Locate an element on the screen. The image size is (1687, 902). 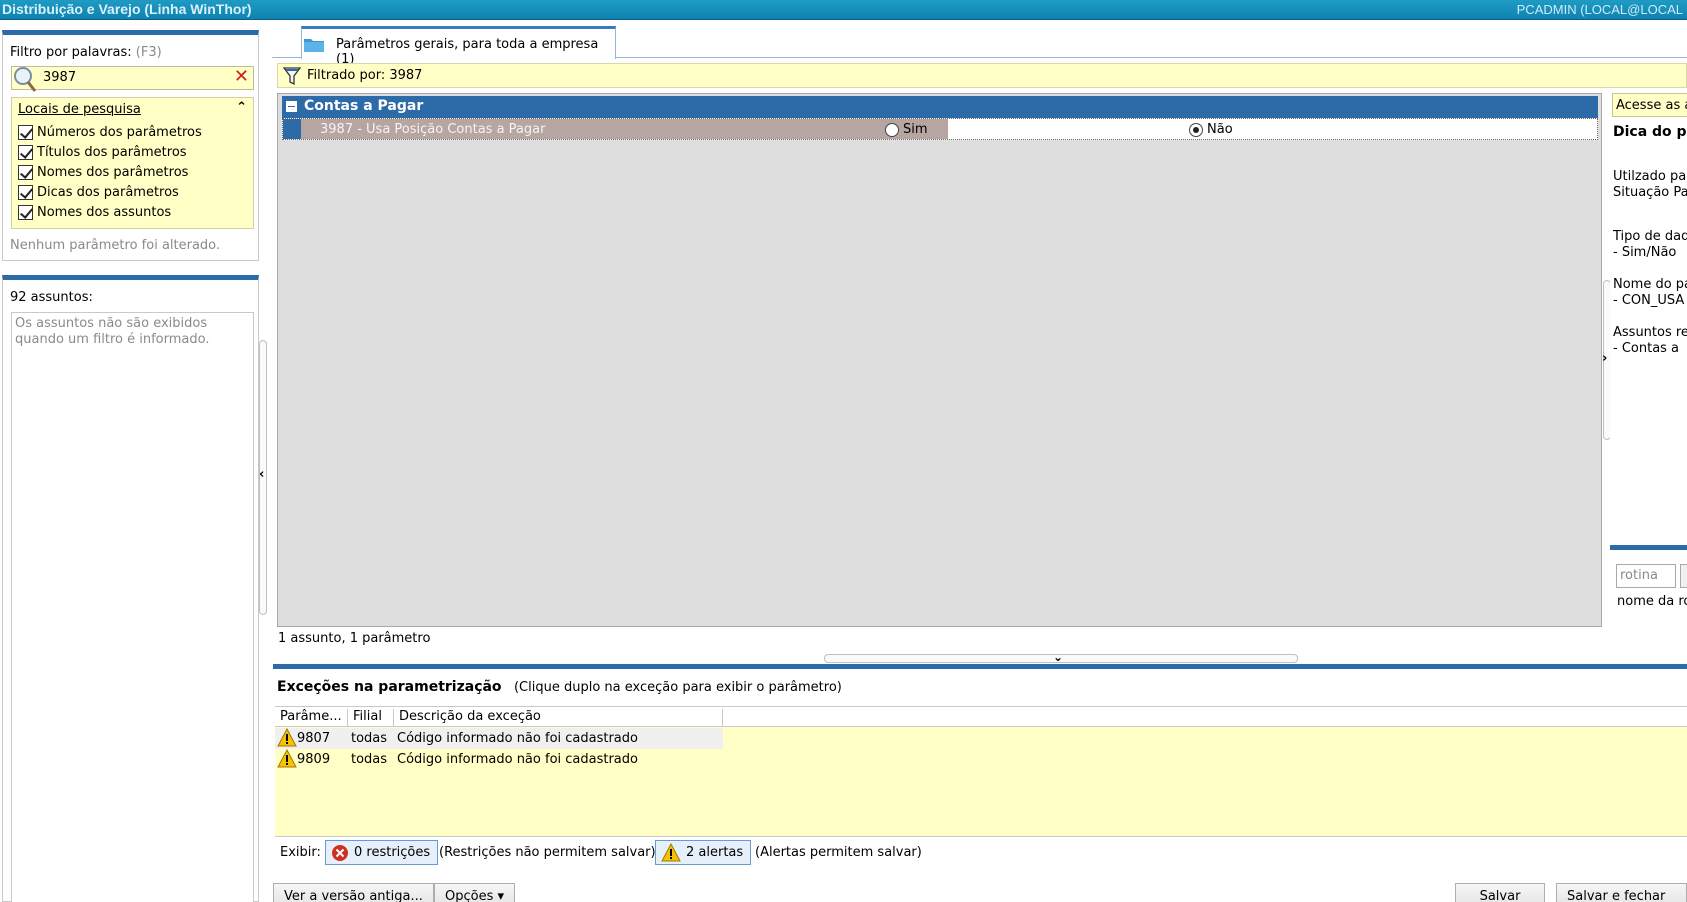
collapse-group-icon is located at coordinates (291, 106).